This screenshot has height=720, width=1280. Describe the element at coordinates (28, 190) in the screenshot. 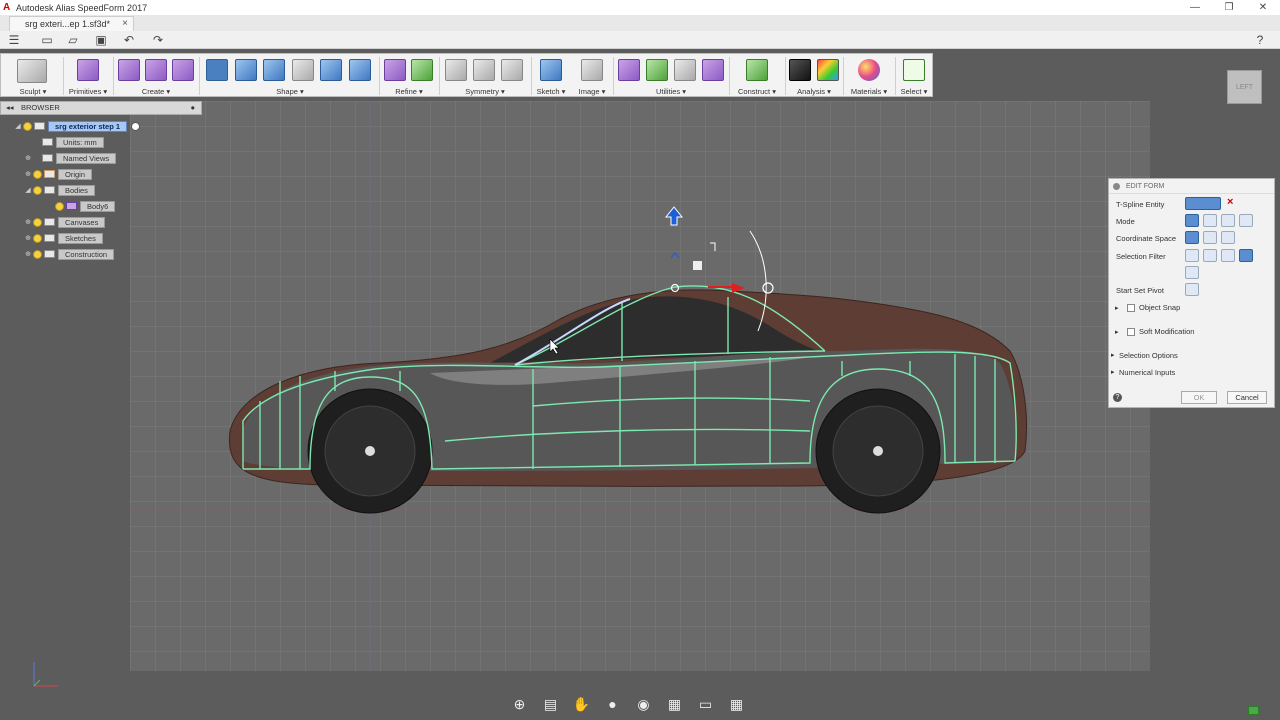

I see `collapse-icon: ◢` at that location.